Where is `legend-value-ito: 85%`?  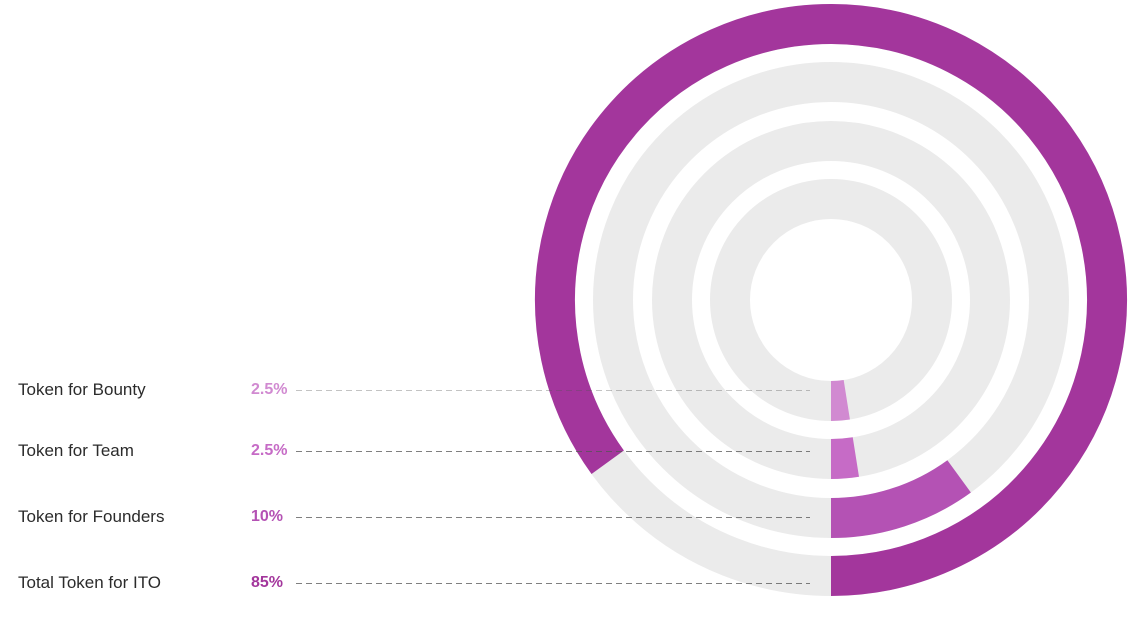 legend-value-ito: 85% is located at coordinates (267, 582).